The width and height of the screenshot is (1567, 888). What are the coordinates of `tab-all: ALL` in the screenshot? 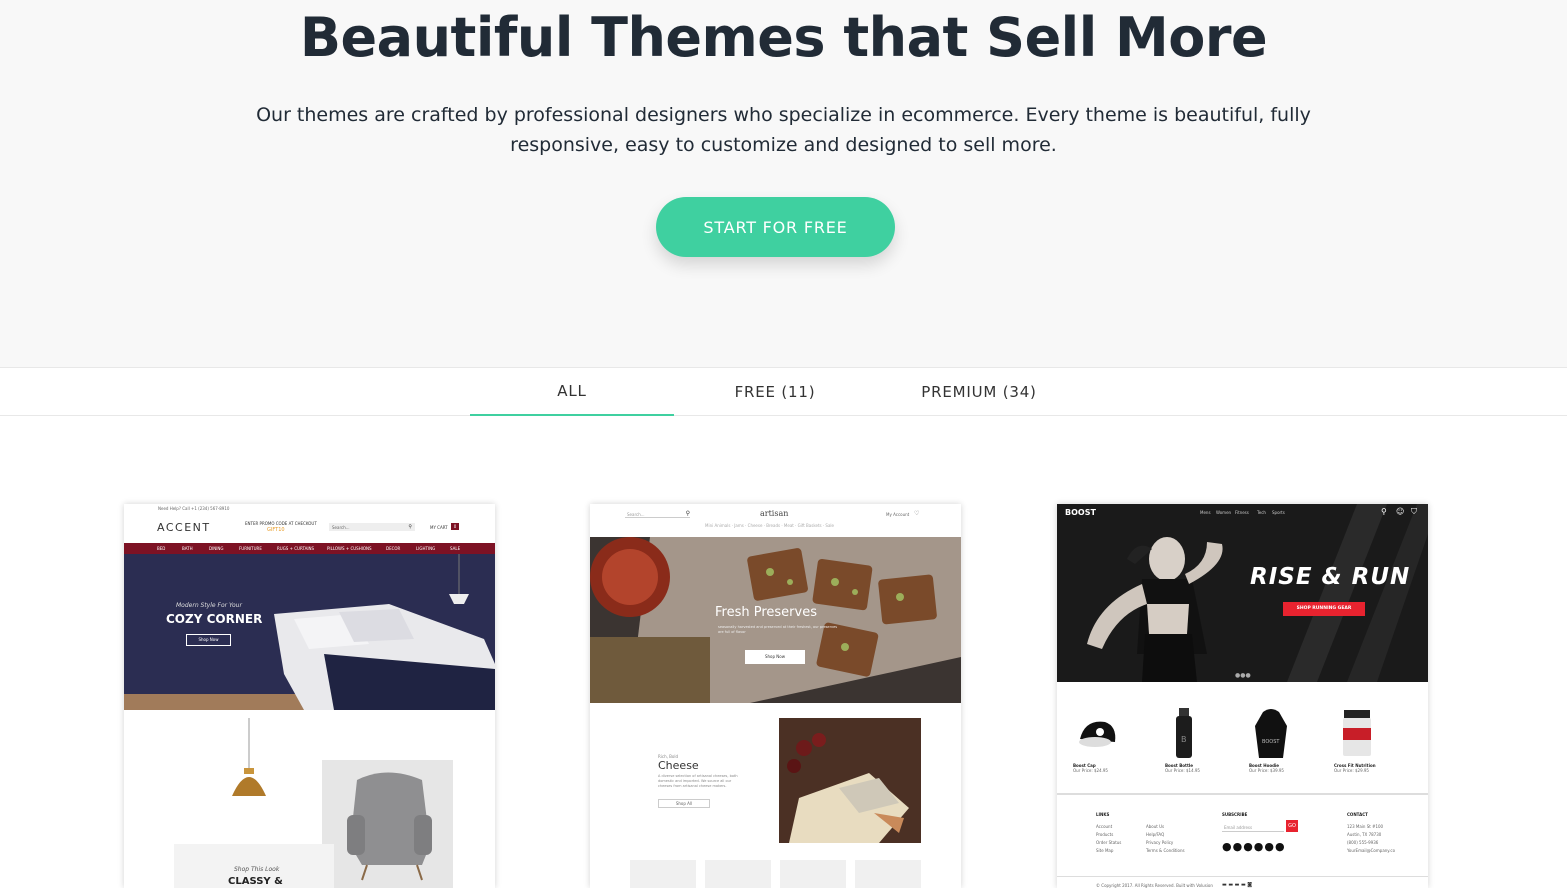 It's located at (572, 392).